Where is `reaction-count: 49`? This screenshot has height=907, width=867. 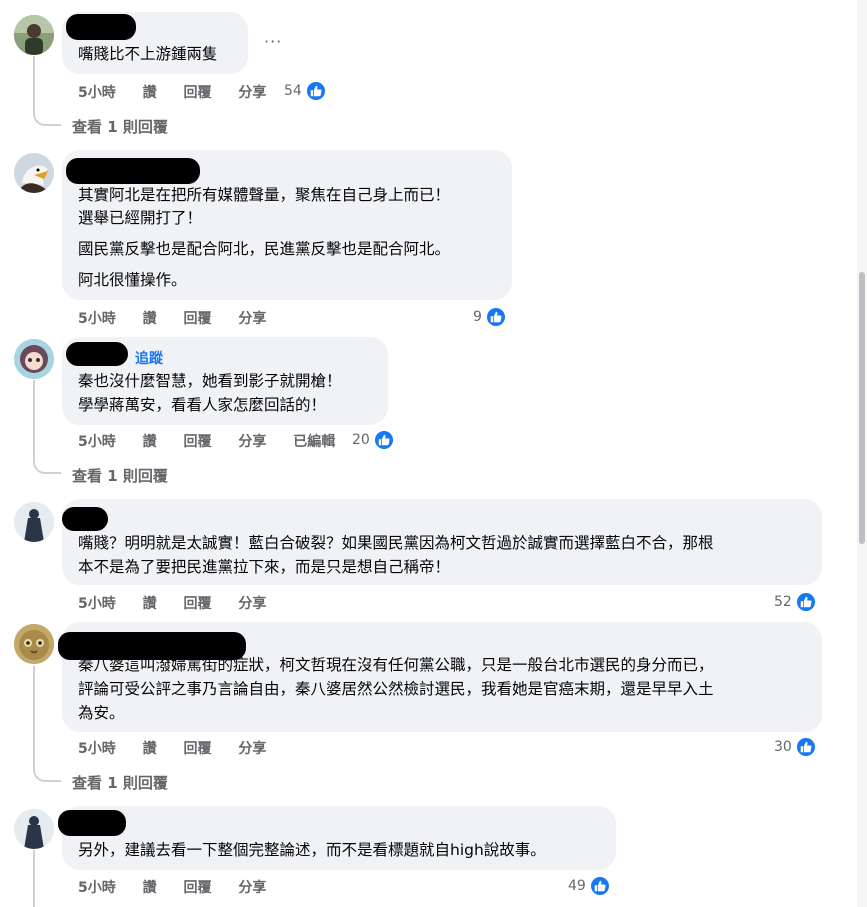 reaction-count: 49 is located at coordinates (589, 886).